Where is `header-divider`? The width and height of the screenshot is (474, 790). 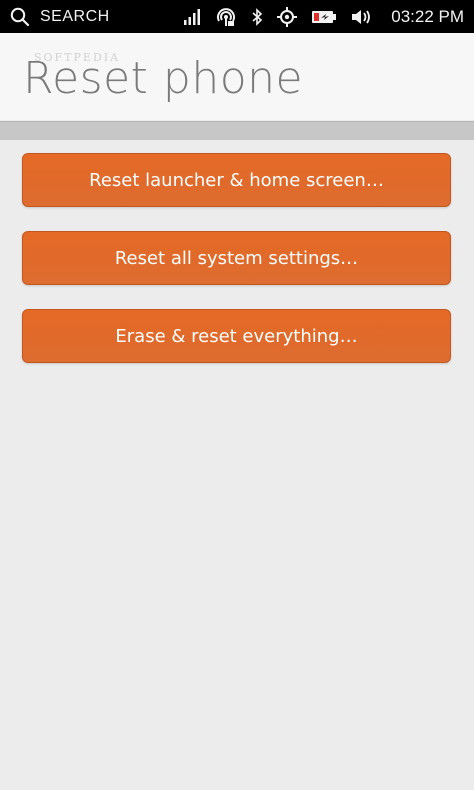
header-divider is located at coordinates (237, 130).